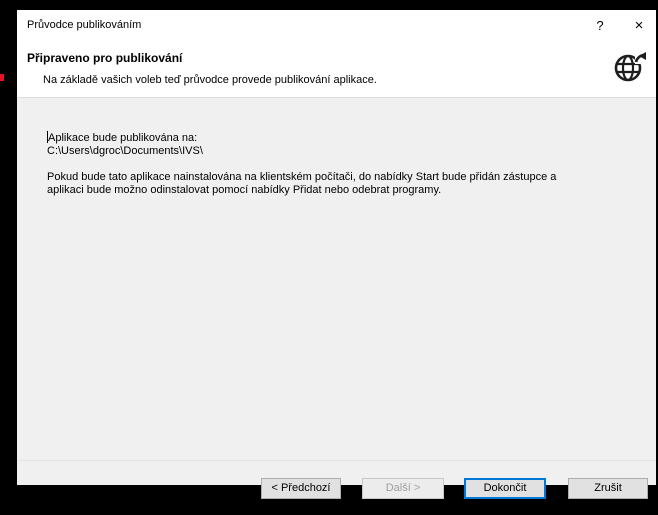 The height and width of the screenshot is (515, 658). I want to click on footer-divider, so click(336, 460).